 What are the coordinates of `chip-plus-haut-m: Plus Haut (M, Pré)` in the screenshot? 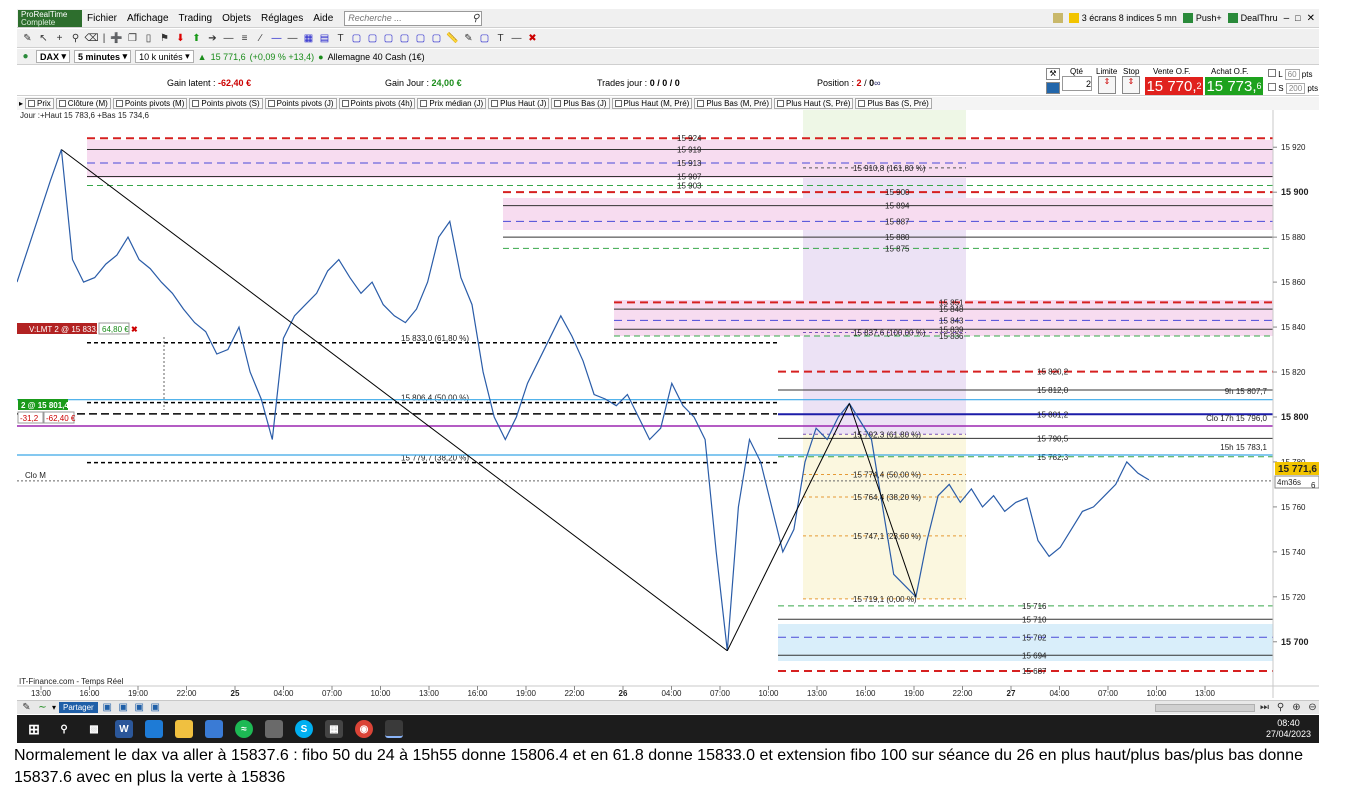 It's located at (652, 103).